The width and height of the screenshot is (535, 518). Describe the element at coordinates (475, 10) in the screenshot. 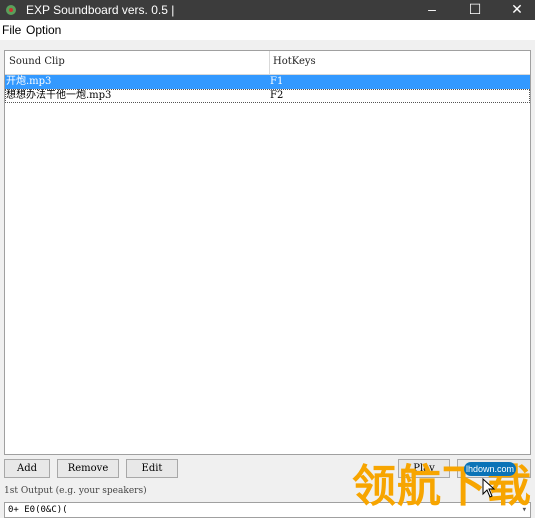

I see `maximize-button: ☐` at that location.